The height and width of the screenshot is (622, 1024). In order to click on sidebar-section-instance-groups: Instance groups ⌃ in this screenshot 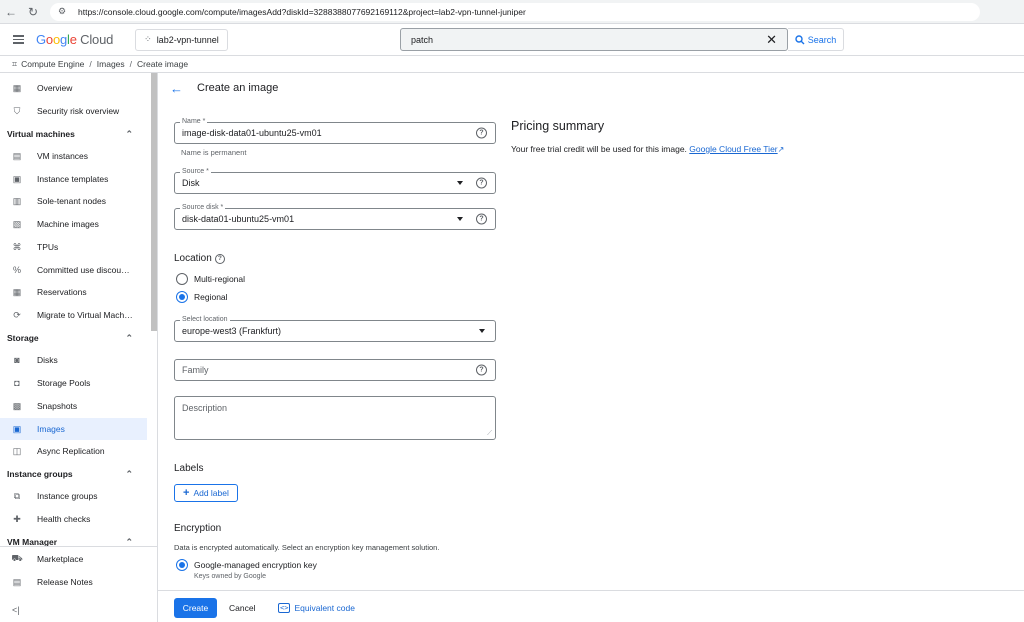, I will do `click(73, 474)`.